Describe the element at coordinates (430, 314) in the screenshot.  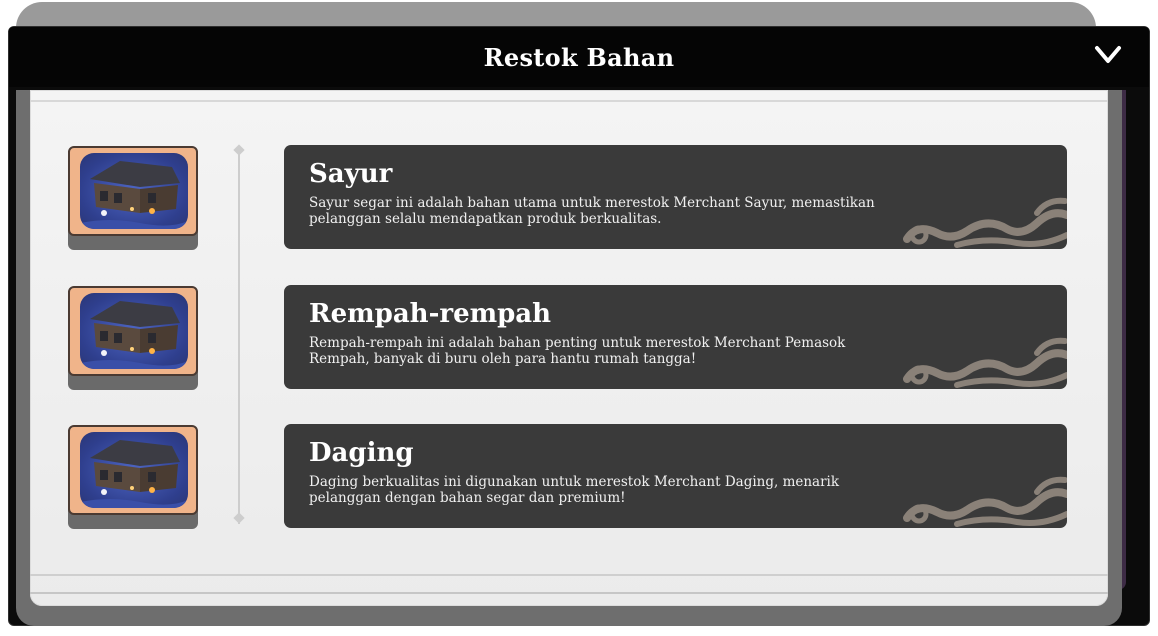
I see `item-name: Rempah-rempah` at that location.